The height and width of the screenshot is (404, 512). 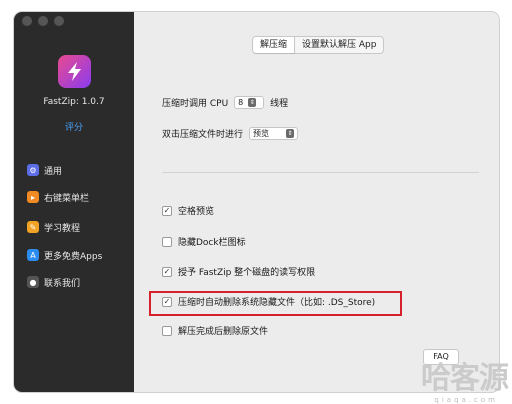 What do you see at coordinates (74, 71) in the screenshot?
I see `app-logo-icon` at bounding box center [74, 71].